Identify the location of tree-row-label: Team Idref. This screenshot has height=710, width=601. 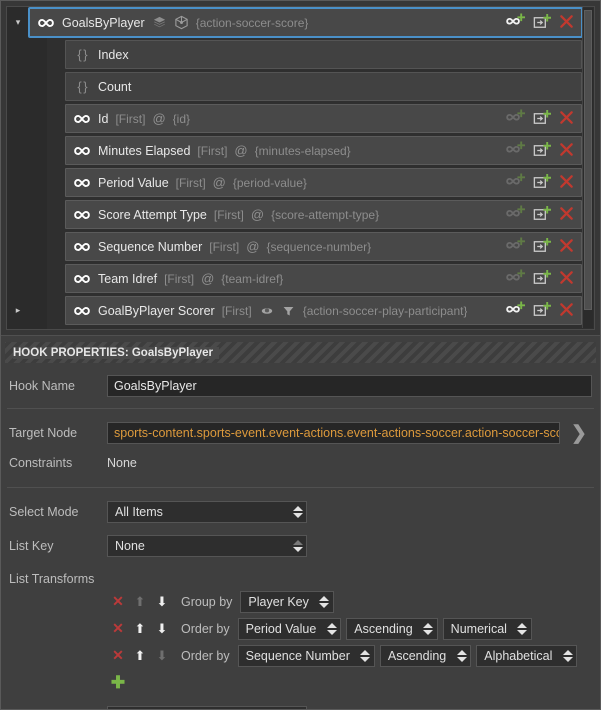
(128, 278).